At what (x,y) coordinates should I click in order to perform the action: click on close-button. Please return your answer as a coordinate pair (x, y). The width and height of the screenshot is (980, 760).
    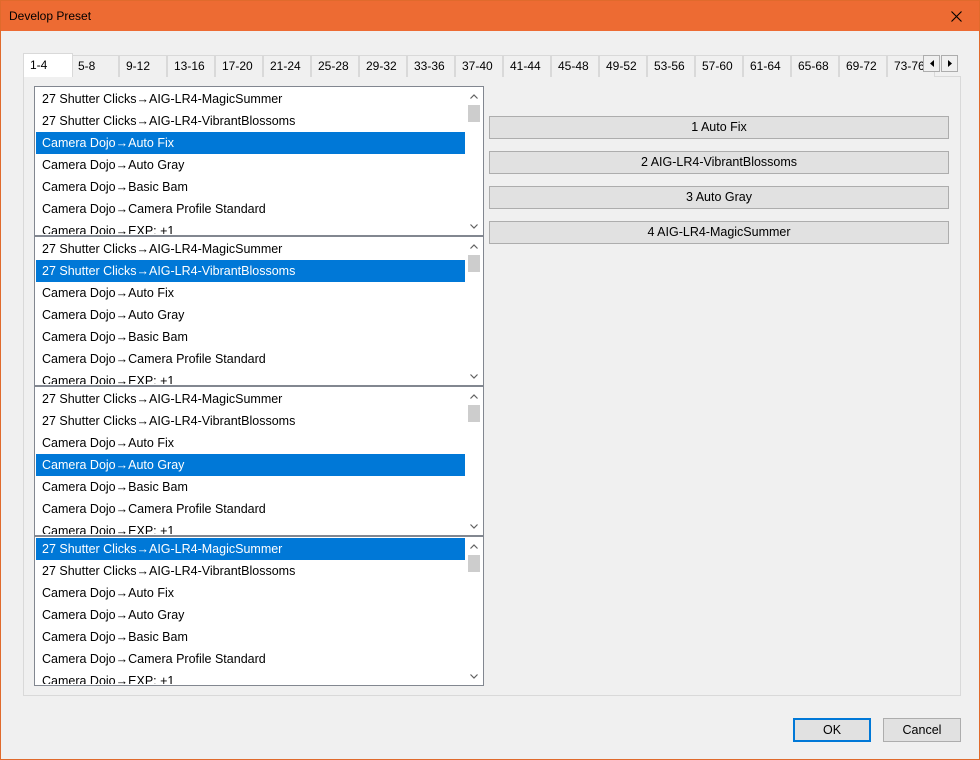
    Looking at the image, I should click on (956, 16).